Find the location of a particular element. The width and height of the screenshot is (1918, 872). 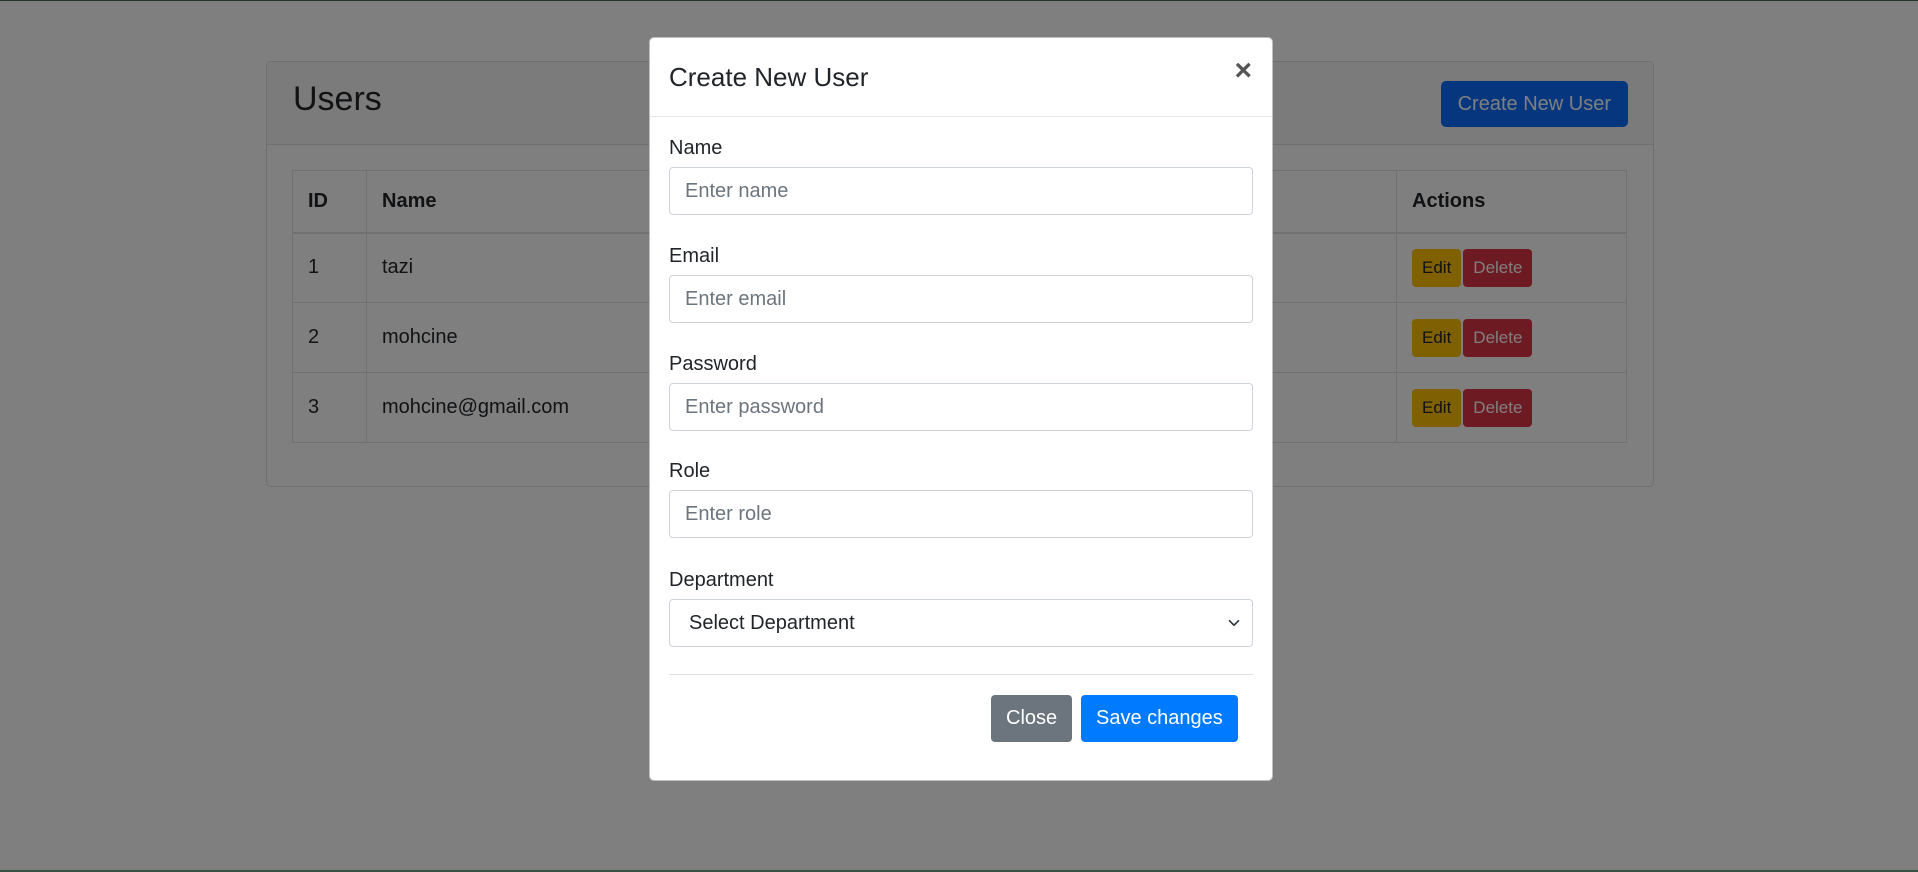

close-icon: × is located at coordinates (1243, 71).